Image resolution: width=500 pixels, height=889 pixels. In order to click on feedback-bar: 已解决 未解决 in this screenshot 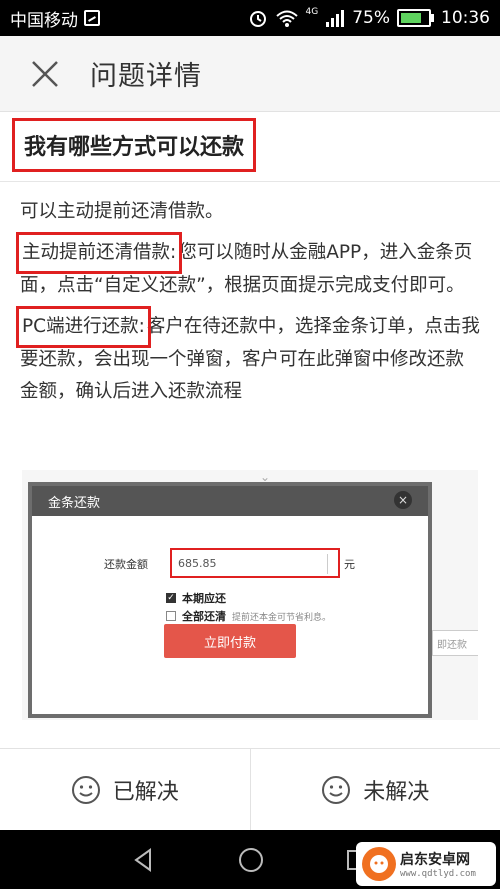, I will do `click(250, 789)`.